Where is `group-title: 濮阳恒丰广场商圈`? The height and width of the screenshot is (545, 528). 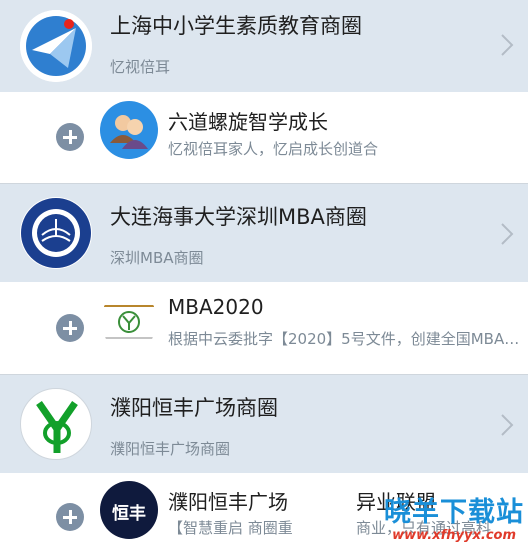
group-title: 濮阳恒丰广场商圈 is located at coordinates (194, 408).